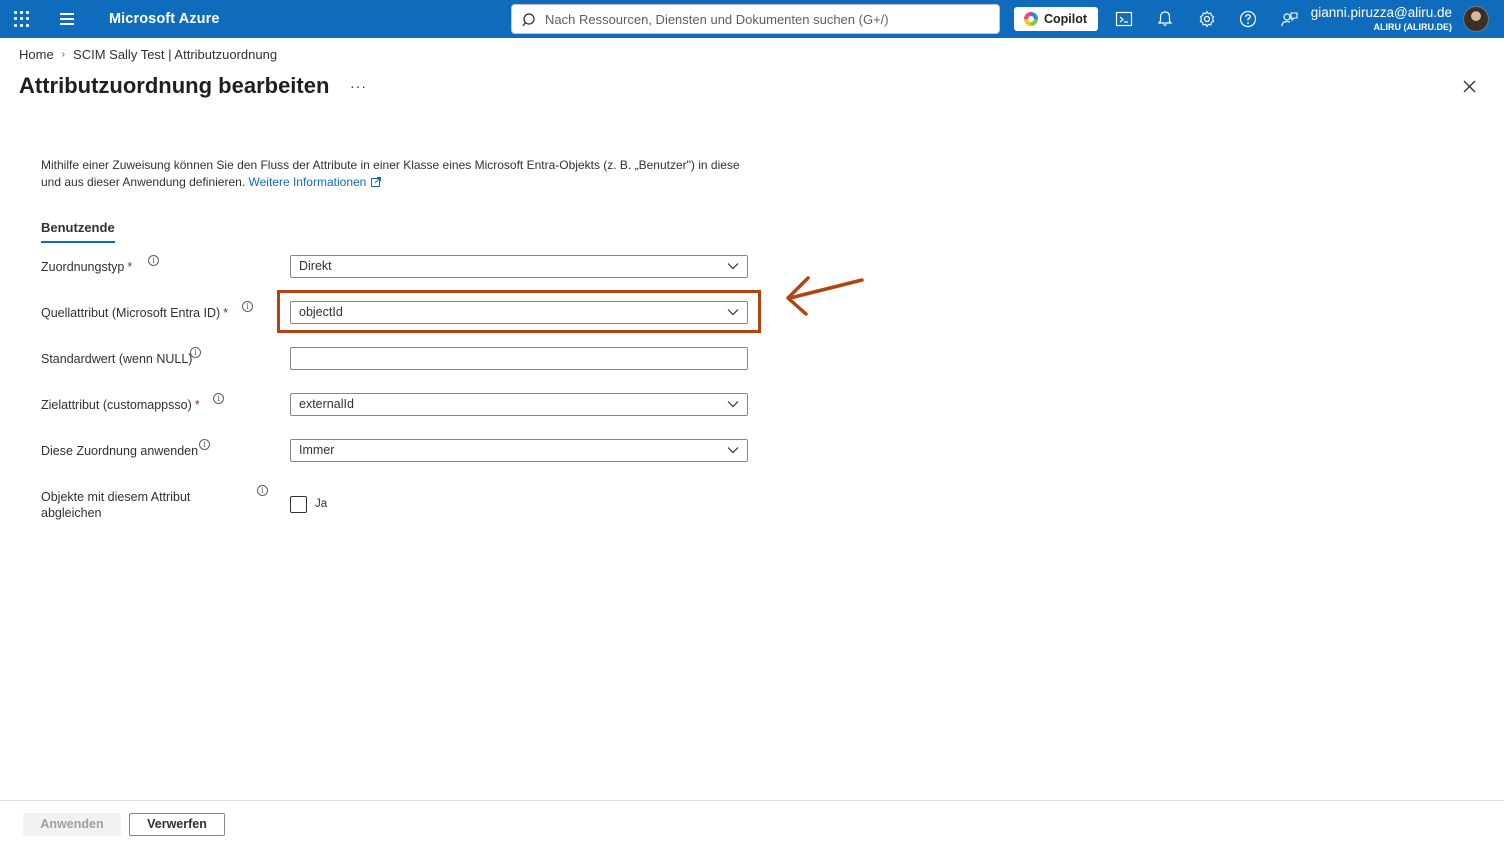  I want to click on copilot-logo-icon, so click(1031, 19).